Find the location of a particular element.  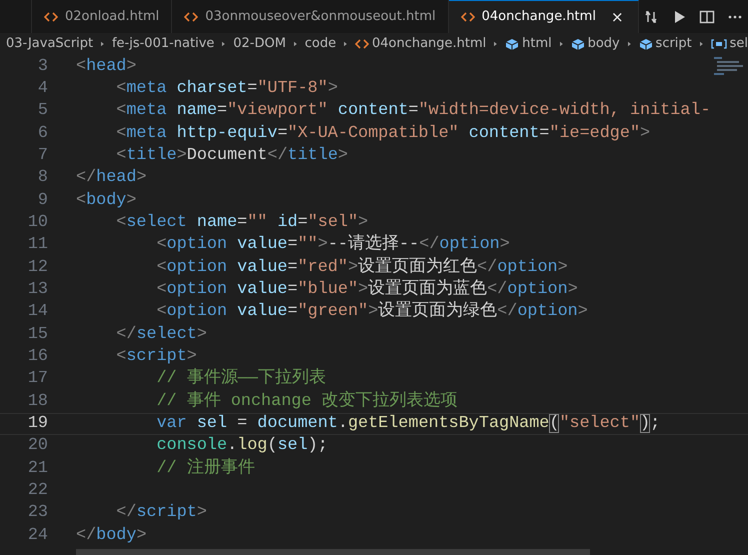

line-number: 13 is located at coordinates (37, 290).